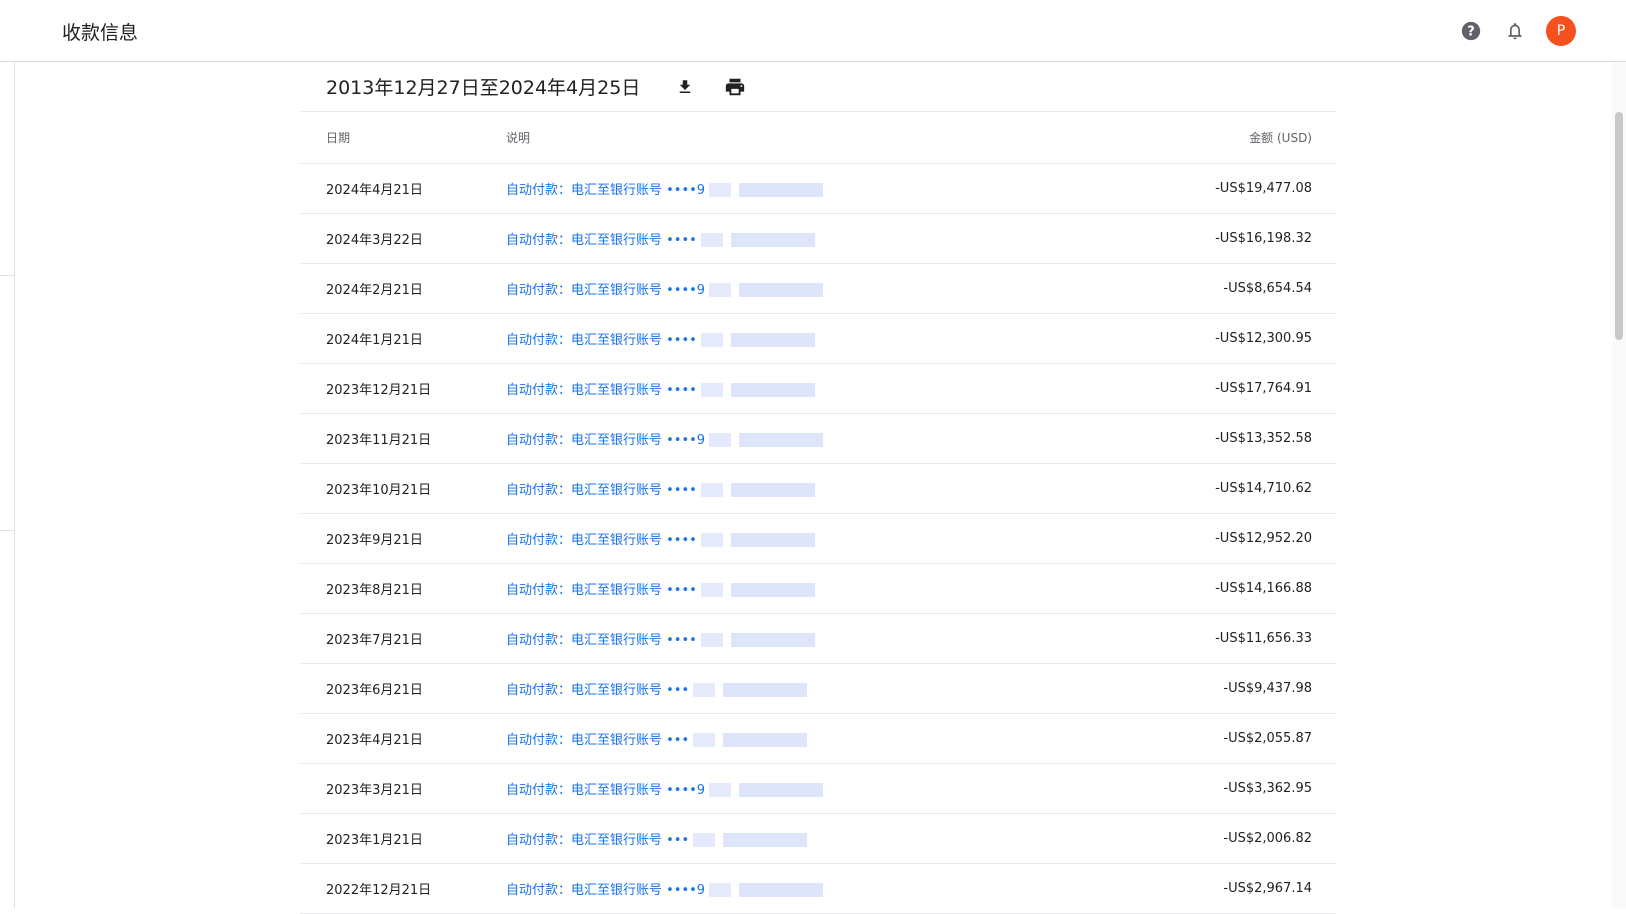  I want to click on table-row: 2023年6月21日 自动付款：电汇至银行账号 ••• -US$9,437.98, so click(818, 688).